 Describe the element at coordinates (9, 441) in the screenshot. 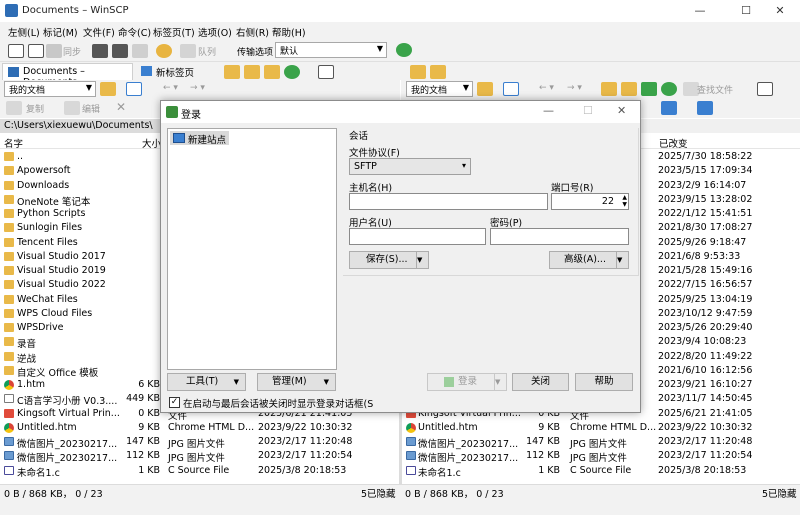

I see `file-icon` at that location.